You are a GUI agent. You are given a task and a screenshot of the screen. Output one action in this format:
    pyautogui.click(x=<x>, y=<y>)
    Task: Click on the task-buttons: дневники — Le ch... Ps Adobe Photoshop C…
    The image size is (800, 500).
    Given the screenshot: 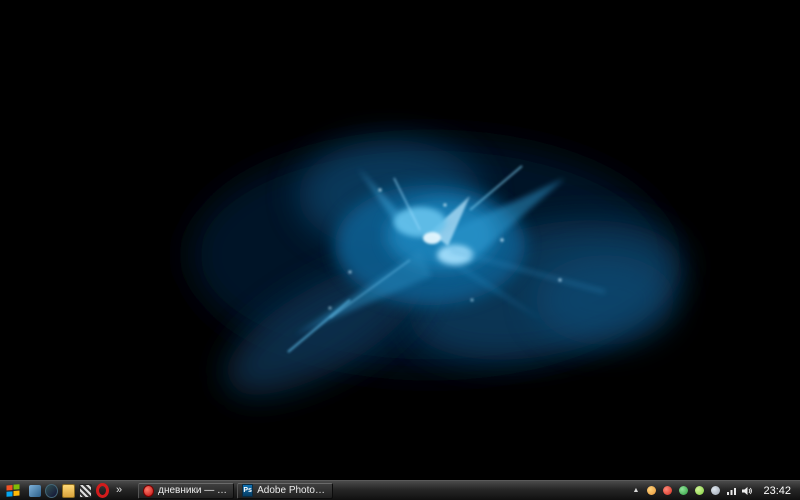 What is the action you would take?
    pyautogui.click(x=236, y=490)
    